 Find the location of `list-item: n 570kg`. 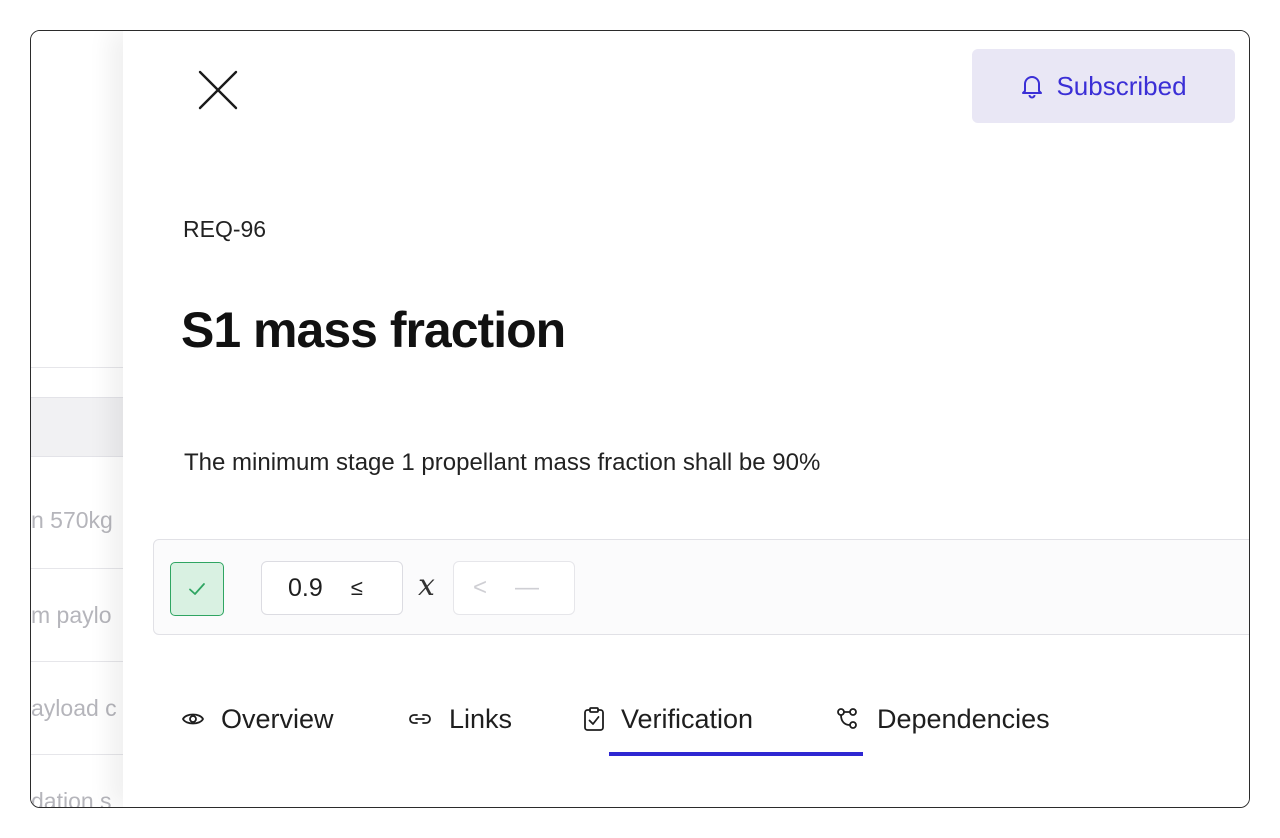

list-item: n 570kg is located at coordinates (77, 527).